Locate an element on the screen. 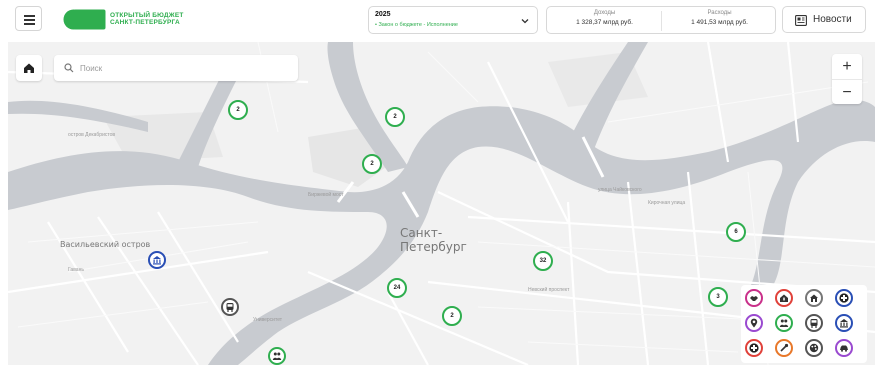 Image resolution: width=889 pixels, height=365 pixels. menu-icon is located at coordinates (29, 16).